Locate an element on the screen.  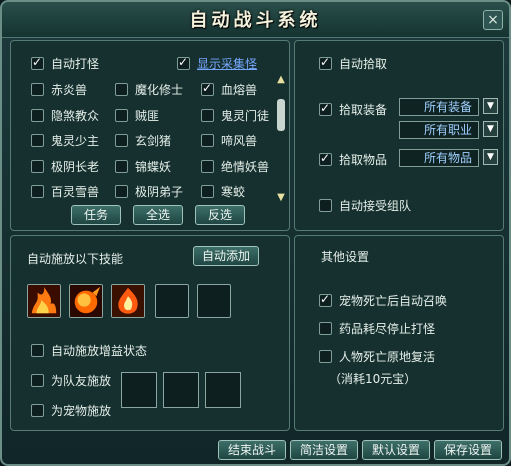
monster-label: 赤炎兽 is located at coordinates (69, 90).